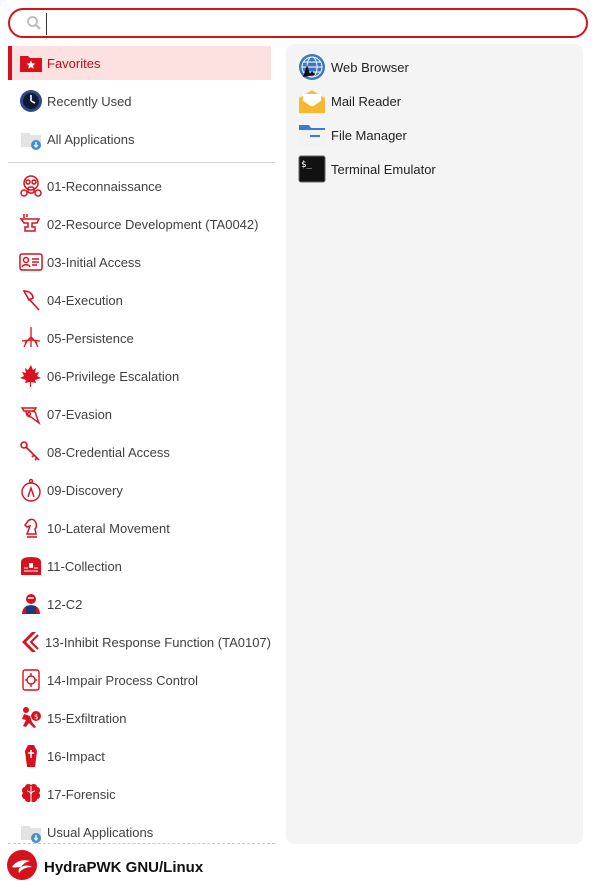  What do you see at coordinates (87, 718) in the screenshot?
I see `category-label: 15-Exfiltration` at bounding box center [87, 718].